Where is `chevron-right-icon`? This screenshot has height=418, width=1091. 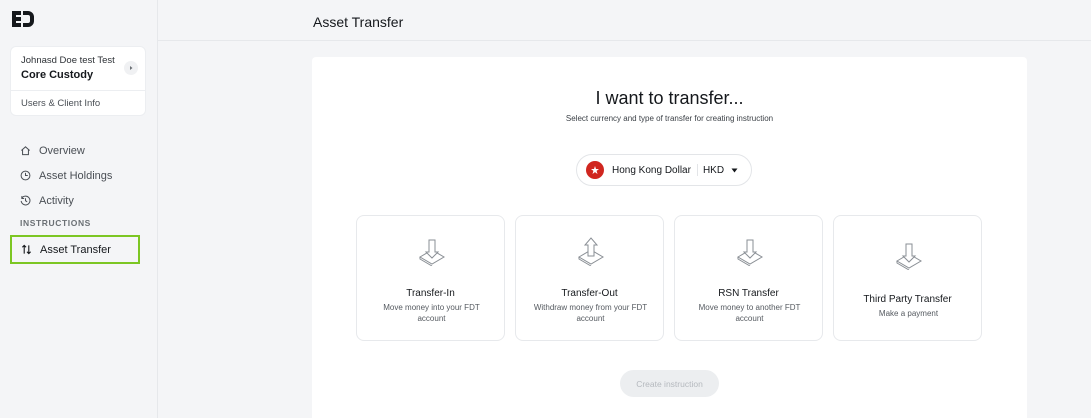 chevron-right-icon is located at coordinates (131, 68).